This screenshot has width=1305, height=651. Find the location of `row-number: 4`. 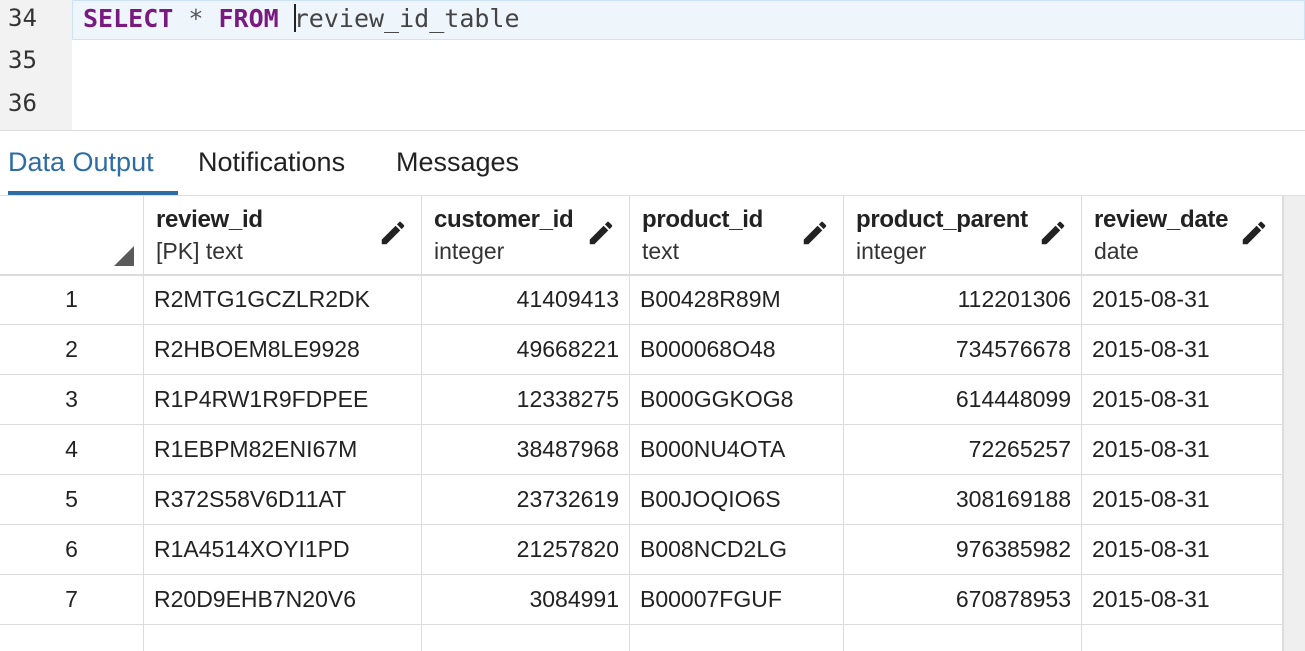

row-number: 4 is located at coordinates (72, 449).